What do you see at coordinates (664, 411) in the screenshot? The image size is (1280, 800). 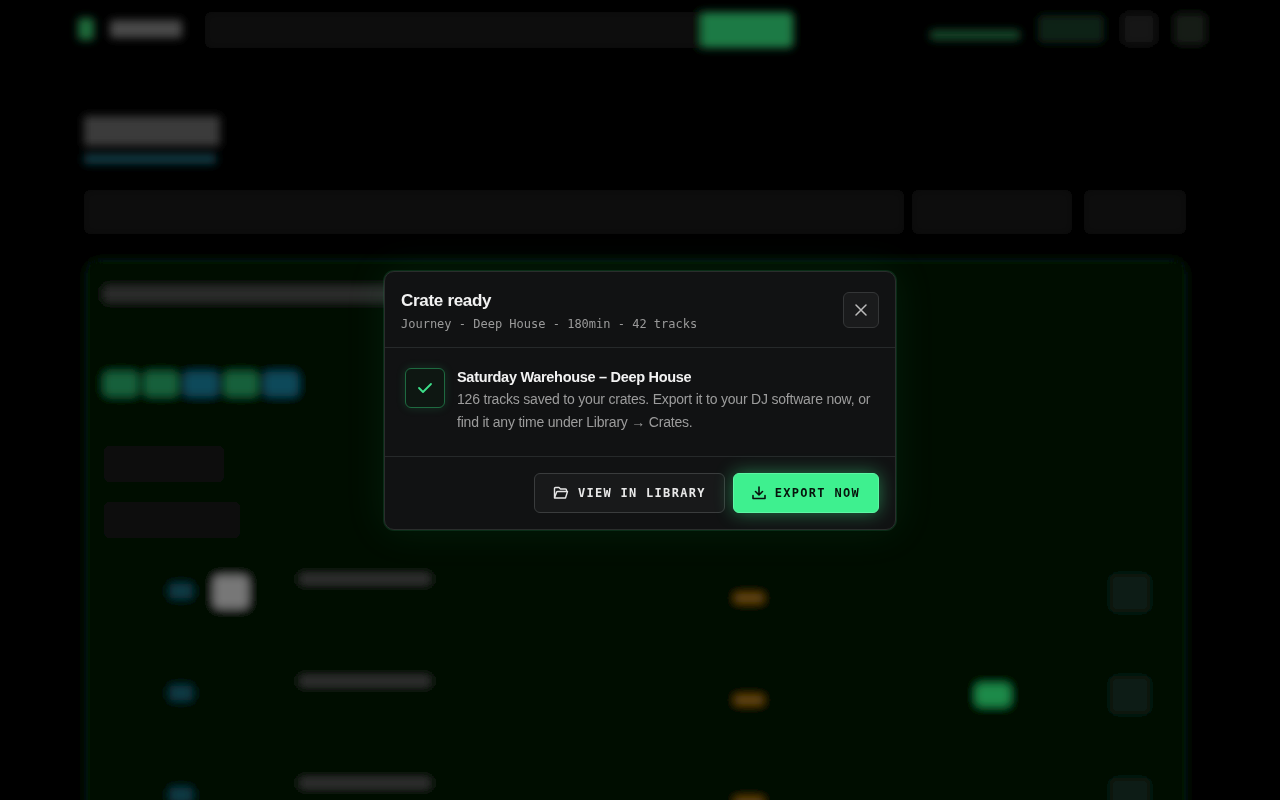 I see `message-text: 126 tracks saved to your crates. Export it to your DJ software now, or find it any time under Library → Crates.` at bounding box center [664, 411].